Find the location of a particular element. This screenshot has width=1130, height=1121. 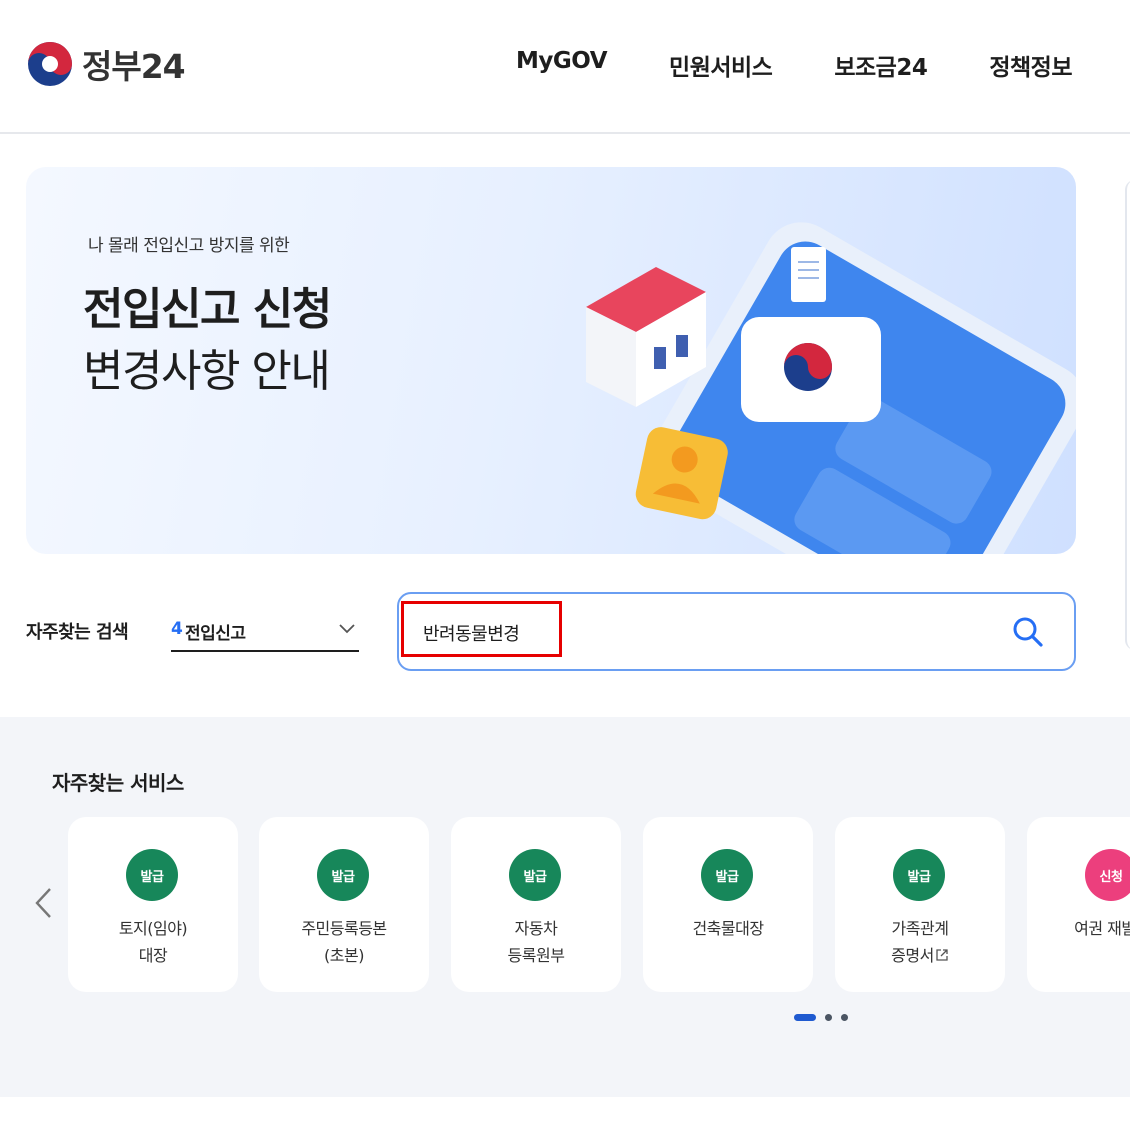

service-card-resident-register: 발급 주민등록등본 (초본) is located at coordinates (344, 904).